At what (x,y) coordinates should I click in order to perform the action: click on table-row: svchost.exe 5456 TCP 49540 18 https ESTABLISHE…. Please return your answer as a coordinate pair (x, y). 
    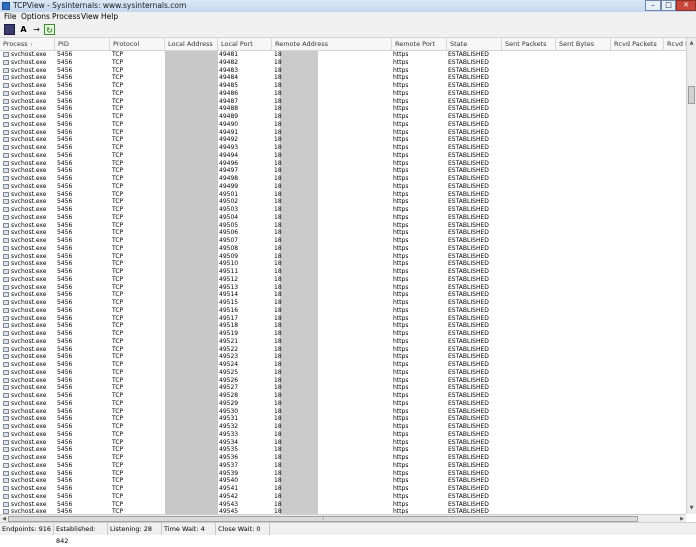
    Looking at the image, I should click on (343, 481).